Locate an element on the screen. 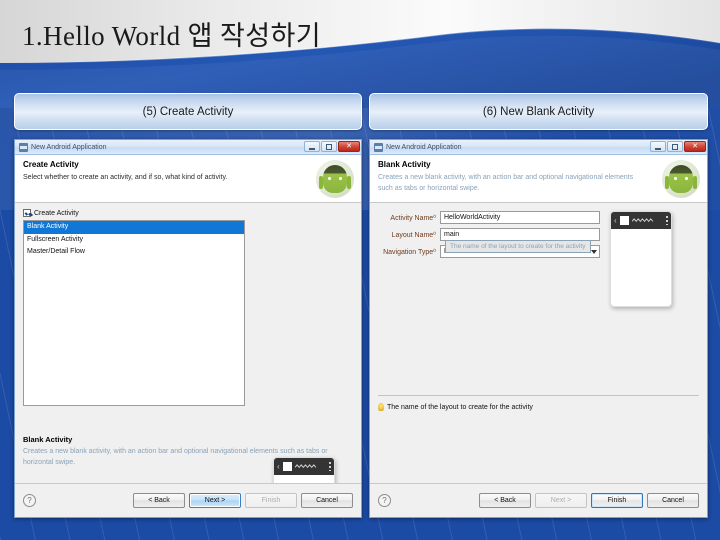 This screenshot has height=540, width=720. navigation-type-label: Navigation Type⁰ is located at coordinates (409, 252).